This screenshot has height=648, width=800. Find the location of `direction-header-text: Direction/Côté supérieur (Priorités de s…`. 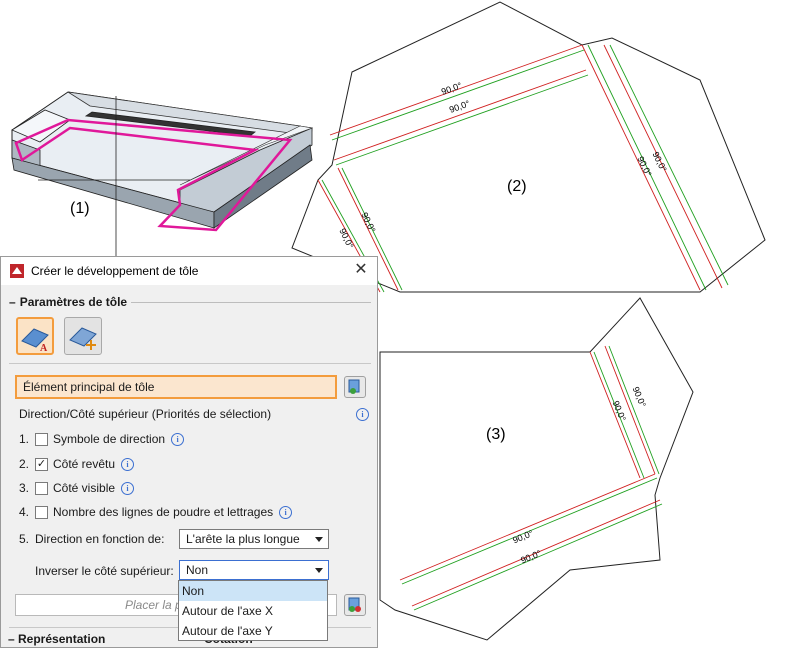

direction-header-text: Direction/Côté supérieur (Priorités de s… is located at coordinates (145, 414).